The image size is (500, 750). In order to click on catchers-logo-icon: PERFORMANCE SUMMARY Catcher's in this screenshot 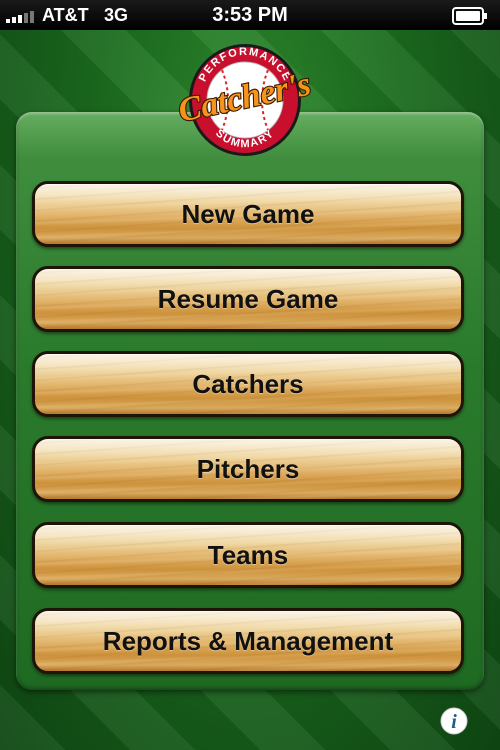, I will do `click(244, 100)`.